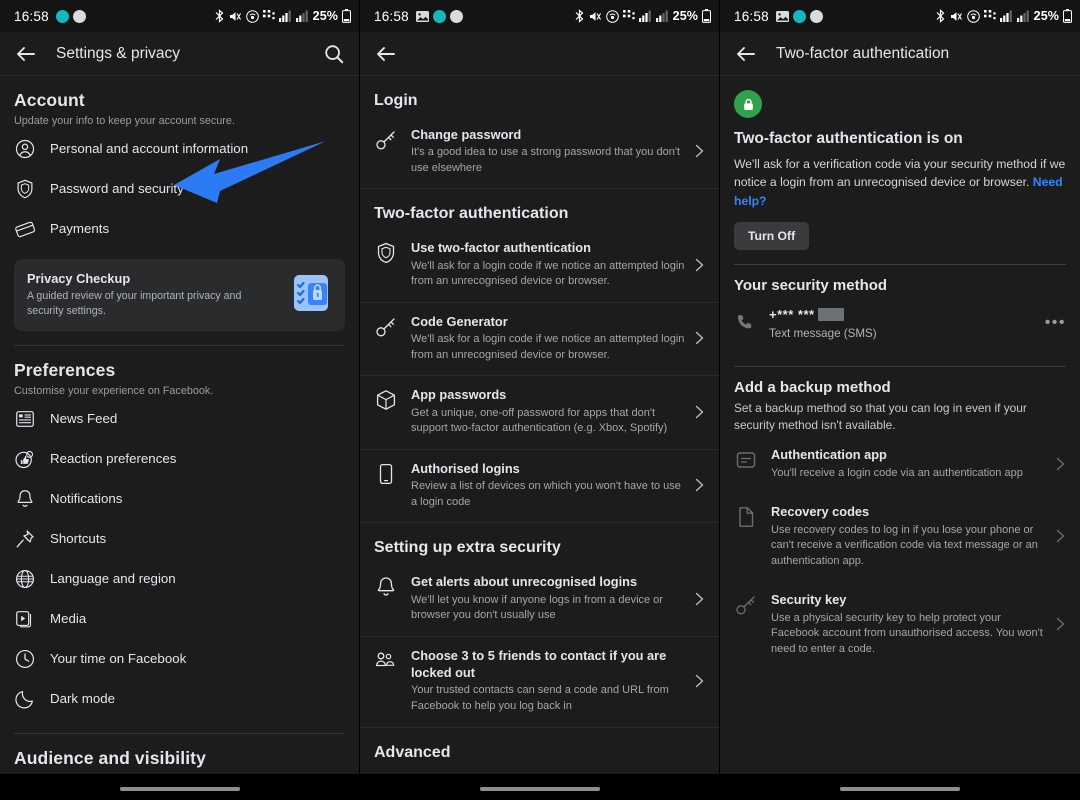 This screenshot has width=1080, height=800. I want to click on sidebar-item-time-on-facebook: Your time on Facebook, so click(179, 659).